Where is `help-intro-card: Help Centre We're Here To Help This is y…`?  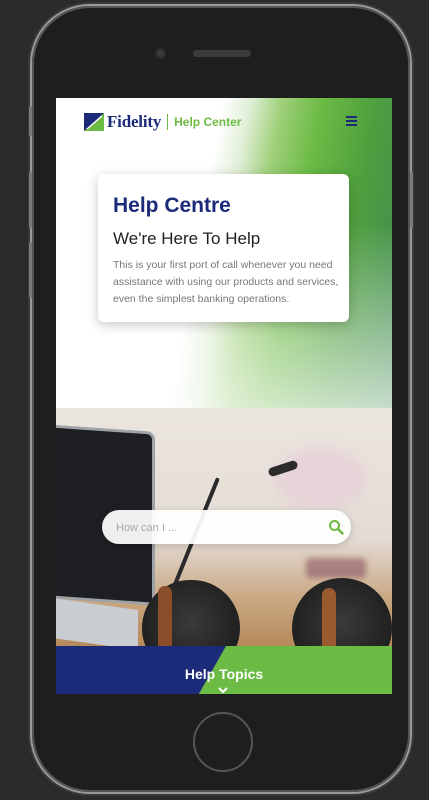
help-intro-card: Help Centre We're Here To Help This is y… is located at coordinates (223, 248).